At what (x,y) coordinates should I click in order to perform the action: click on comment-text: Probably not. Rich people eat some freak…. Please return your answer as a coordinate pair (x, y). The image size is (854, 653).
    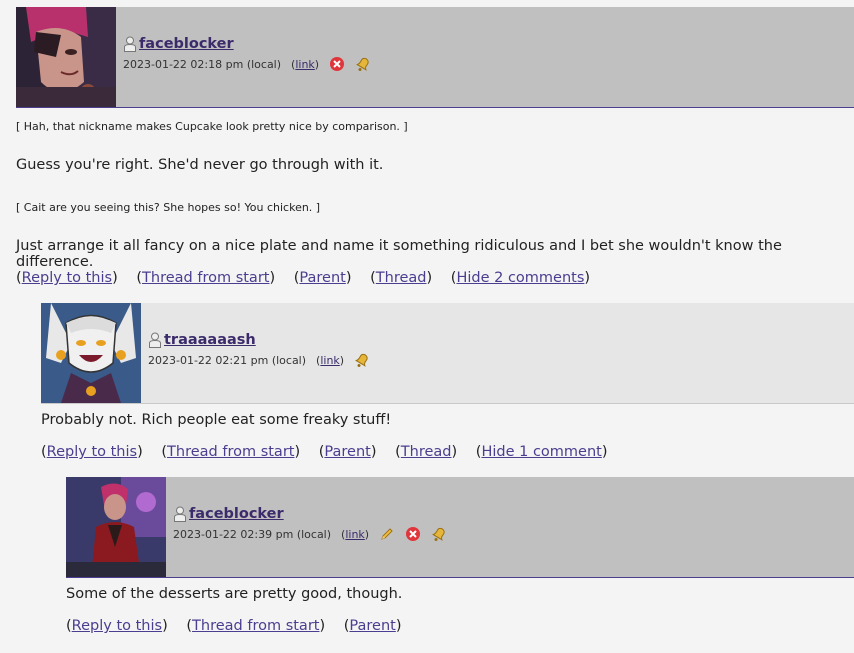
    Looking at the image, I should click on (216, 420).